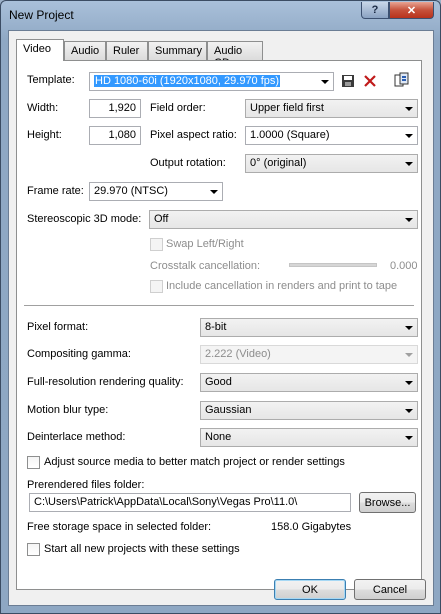 Image resolution: width=441 pixels, height=614 pixels. What do you see at coordinates (41, 15) in the screenshot?
I see `window-title: New Project` at bounding box center [41, 15].